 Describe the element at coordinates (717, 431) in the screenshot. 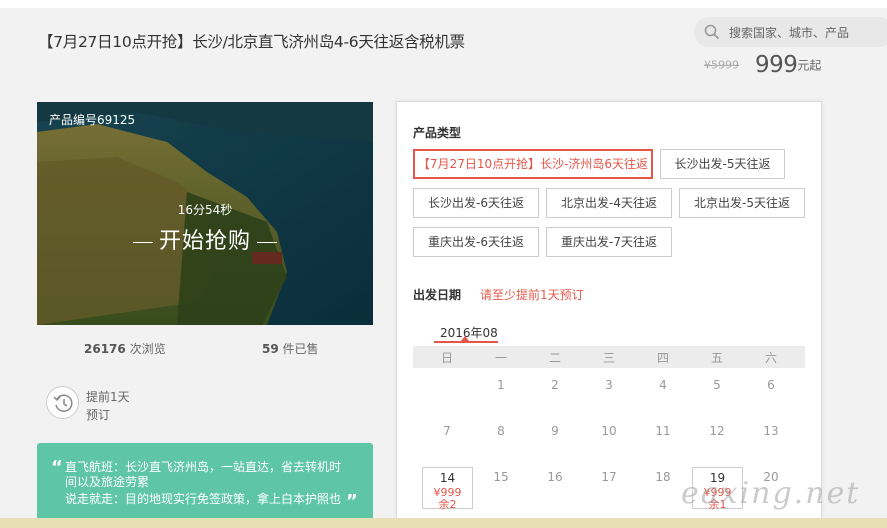

I see `calendar-day: 12` at that location.